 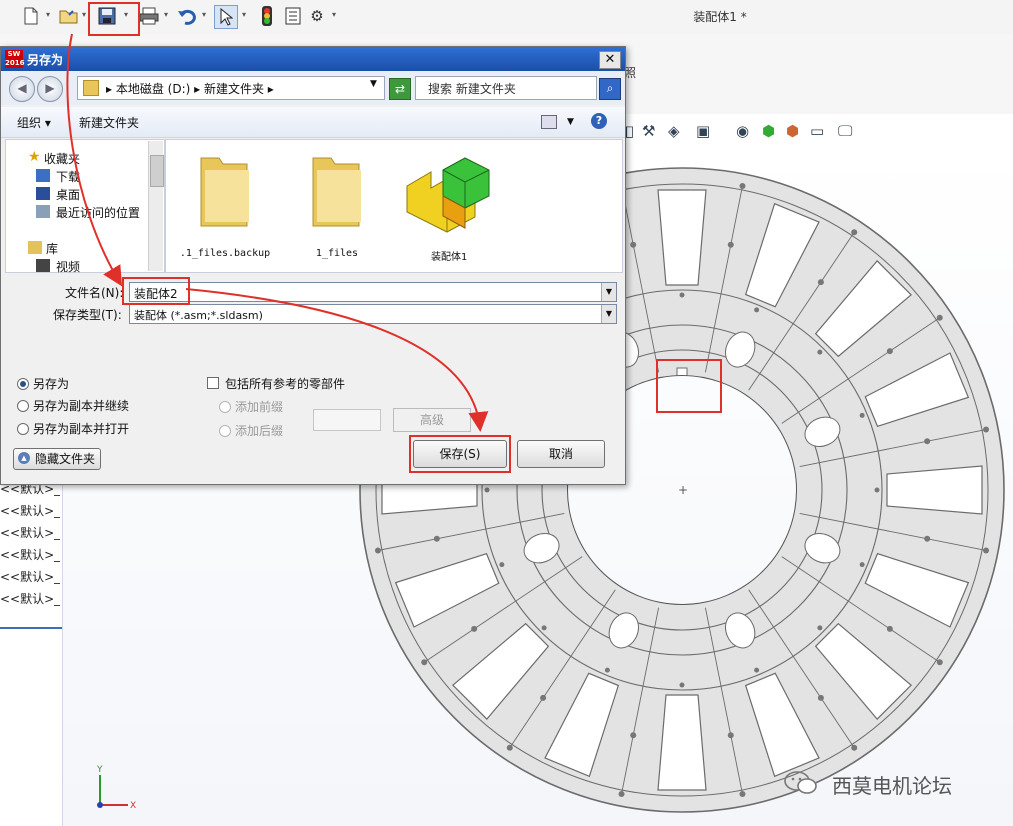 What do you see at coordinates (190, 88) in the screenshot?
I see `address-path: ▸ 本地磁盘 (D:) ▸ 新建文件夹 ▸` at bounding box center [190, 88].